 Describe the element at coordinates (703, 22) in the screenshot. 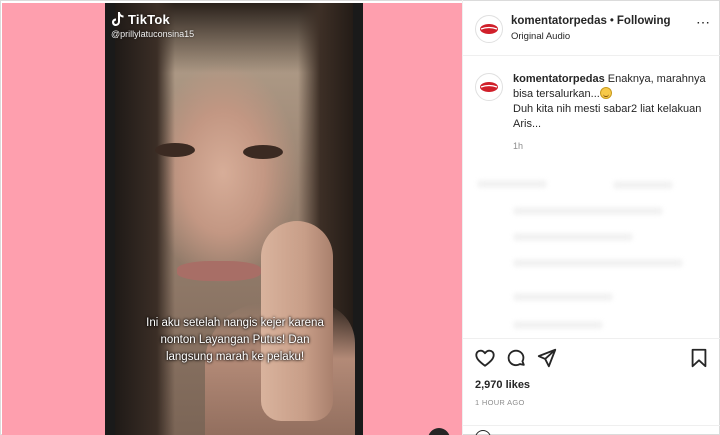

I see `more-horizontal-icon: ⋯` at that location.